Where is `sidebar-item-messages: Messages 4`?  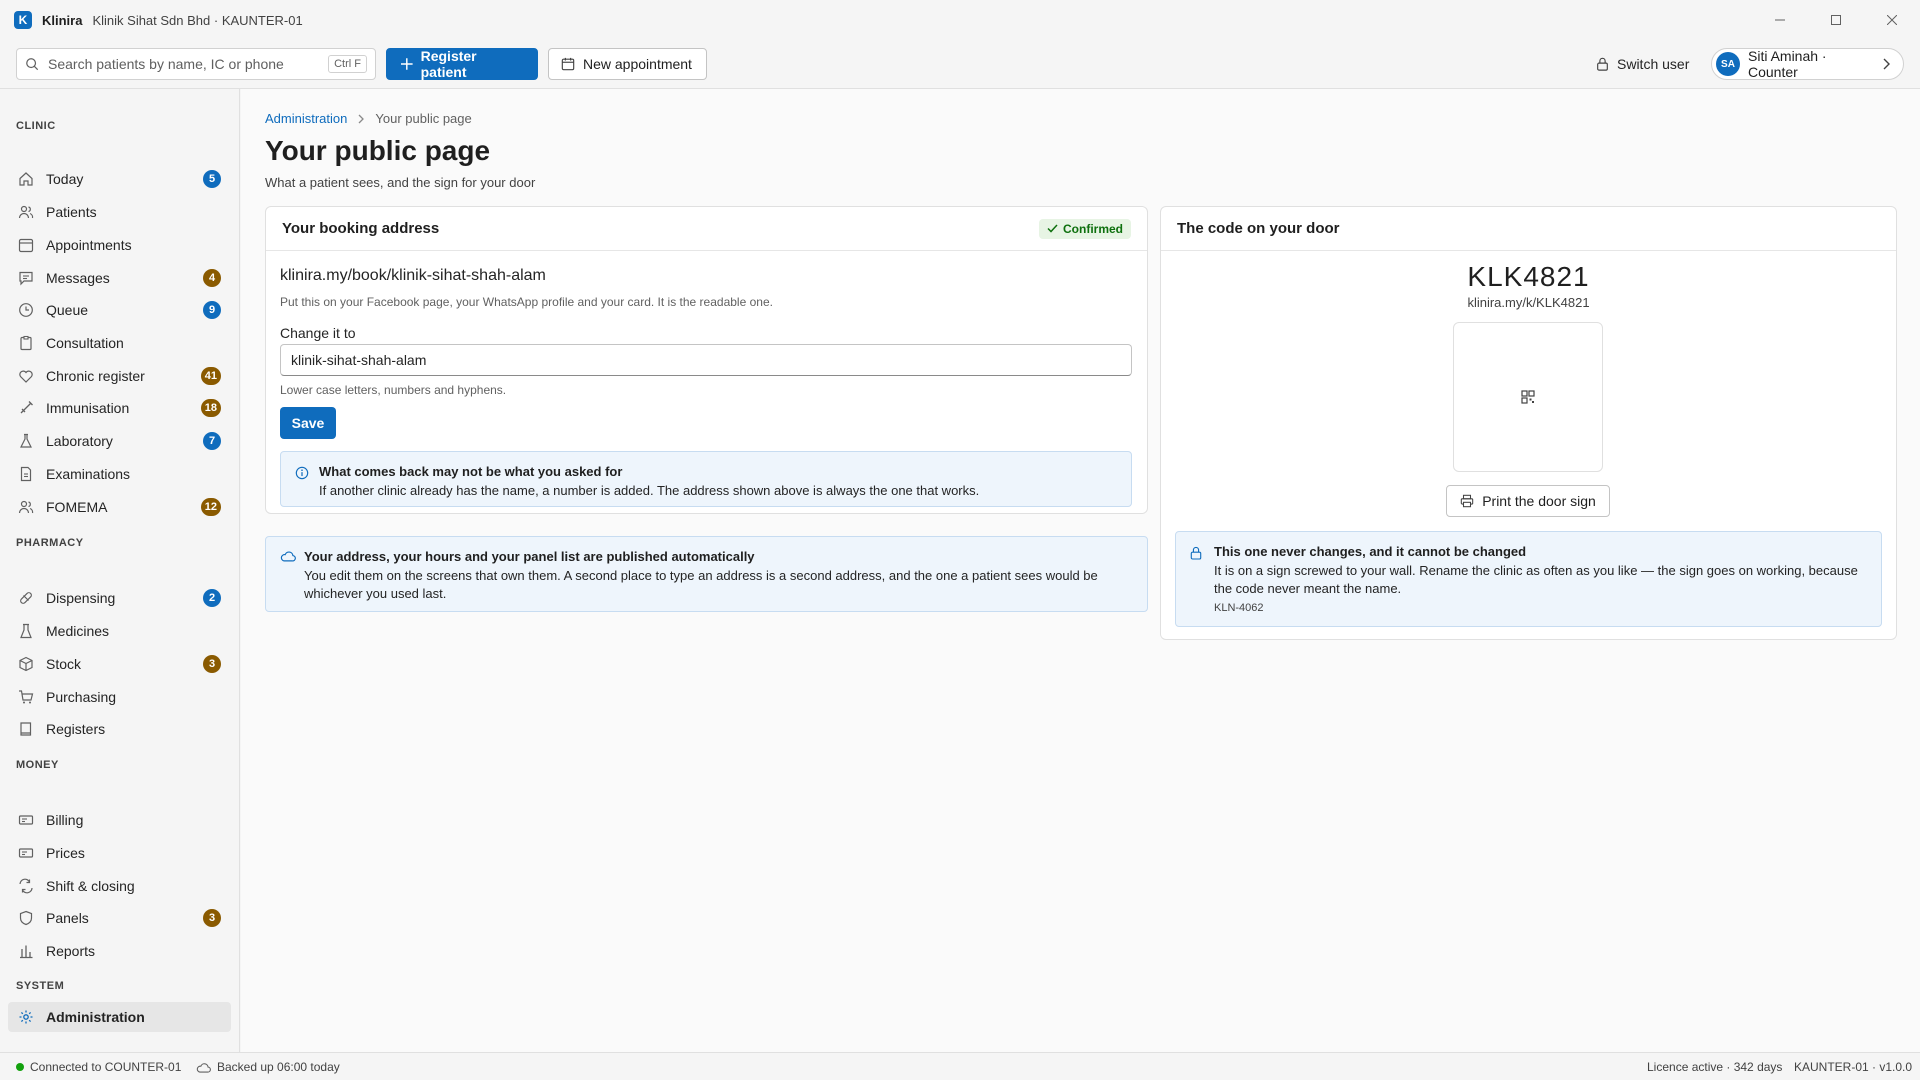 sidebar-item-messages: Messages 4 is located at coordinates (119, 278).